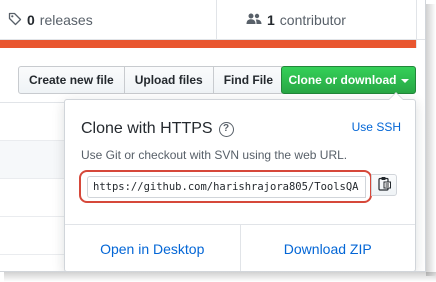  I want to click on releases-count: 0, so click(31, 20).